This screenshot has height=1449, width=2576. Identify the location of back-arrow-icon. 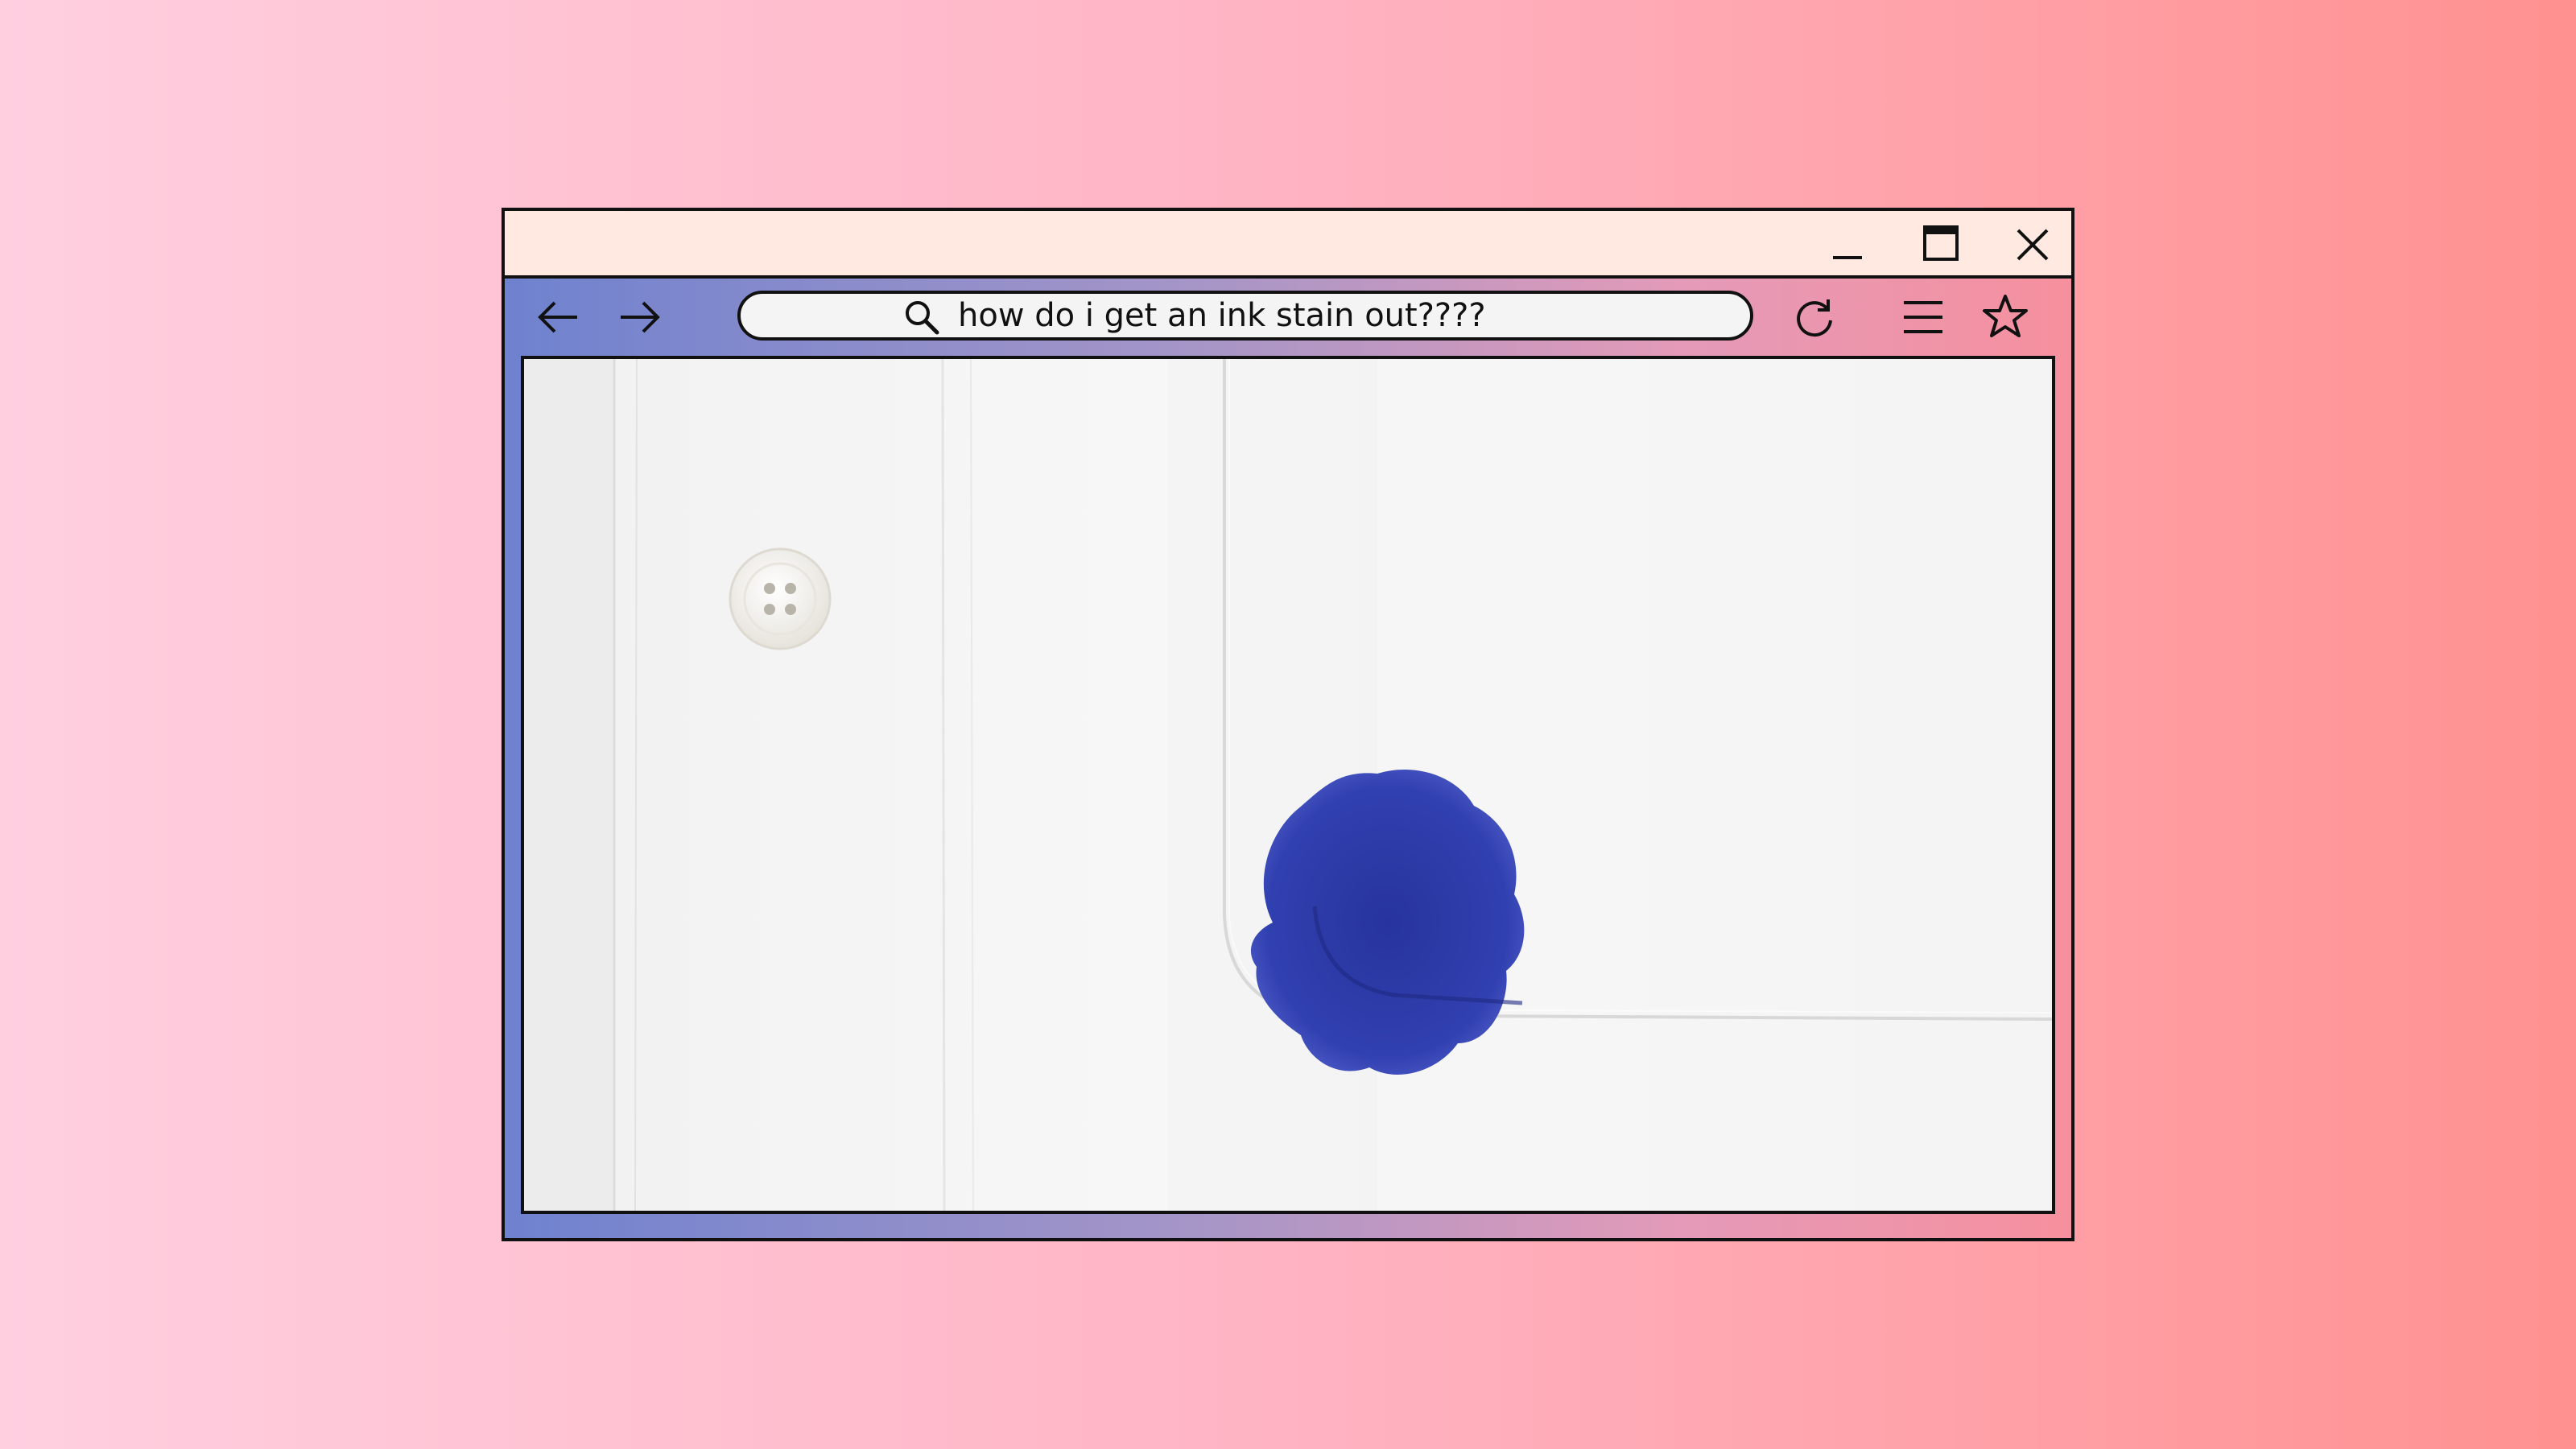
(558, 317).